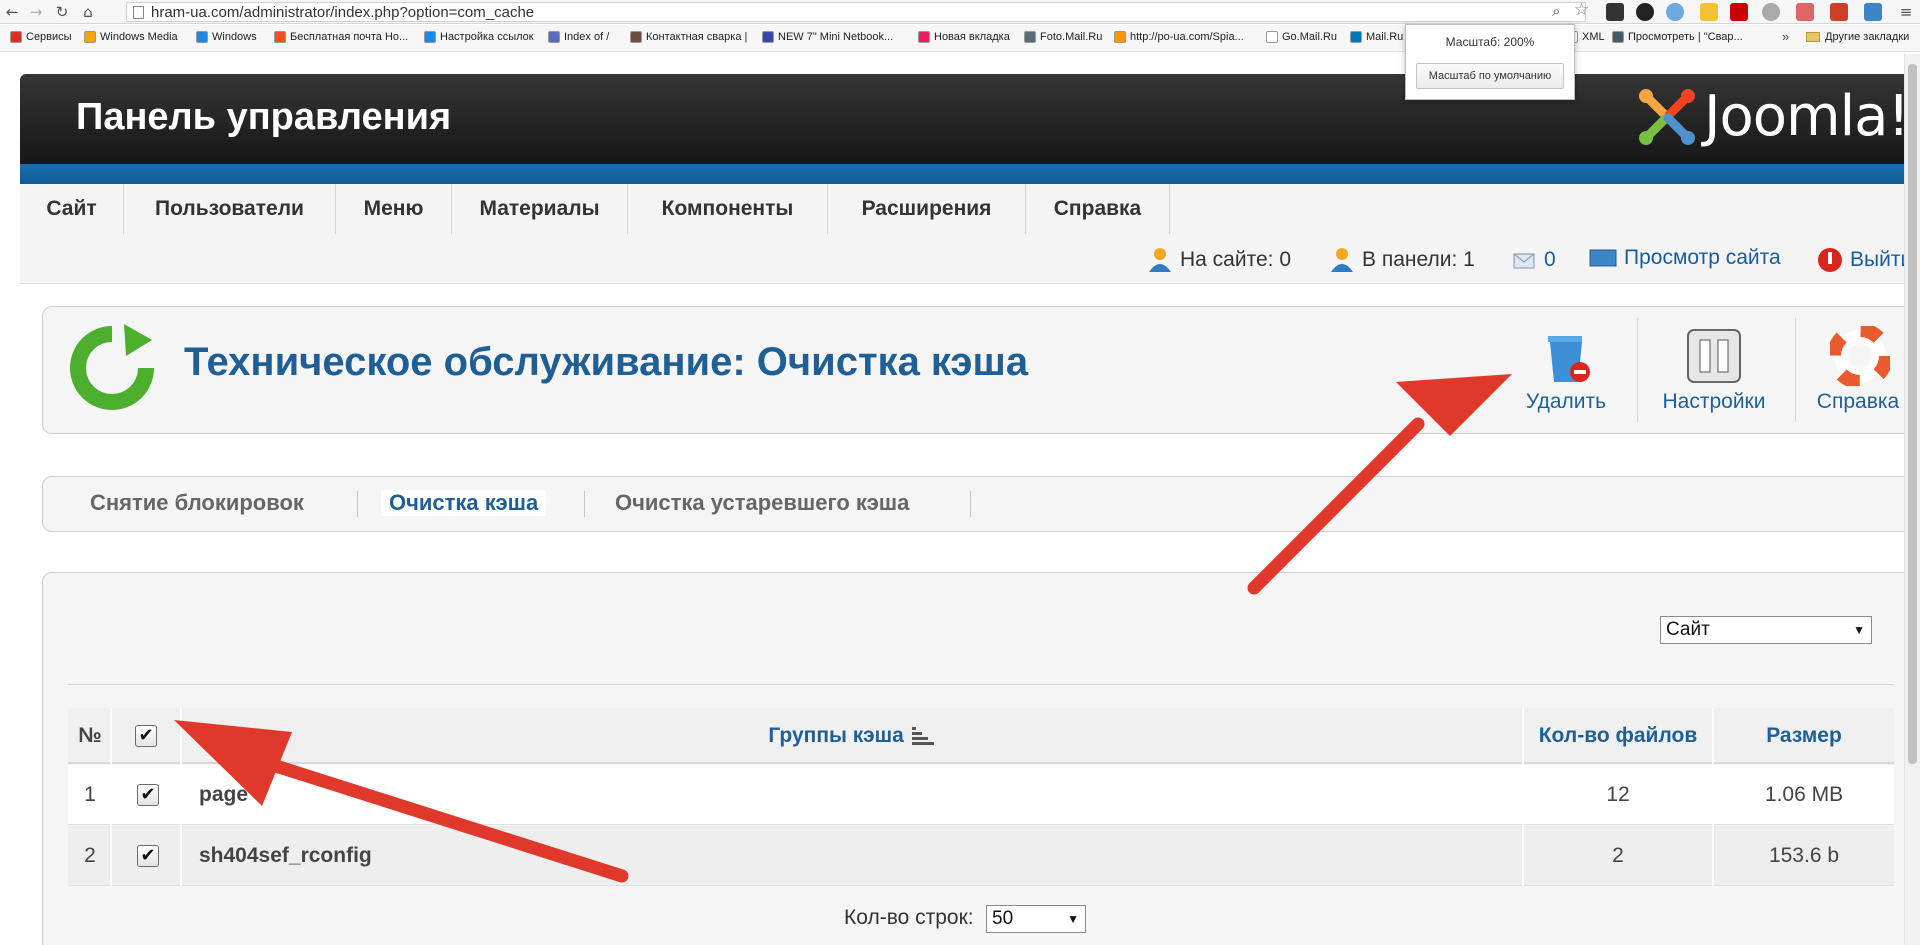  Describe the element at coordinates (72, 209) in the screenshot. I see `menu-item-site: Сайт` at that location.